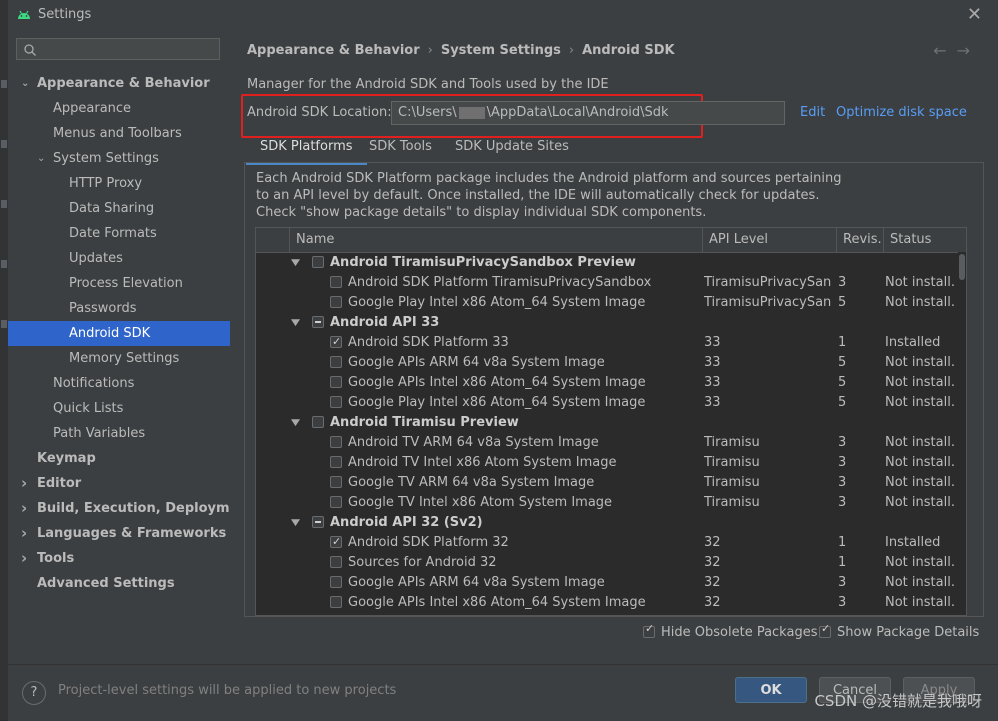  Describe the element at coordinates (812, 112) in the screenshot. I see `edit-link: Edit` at that location.